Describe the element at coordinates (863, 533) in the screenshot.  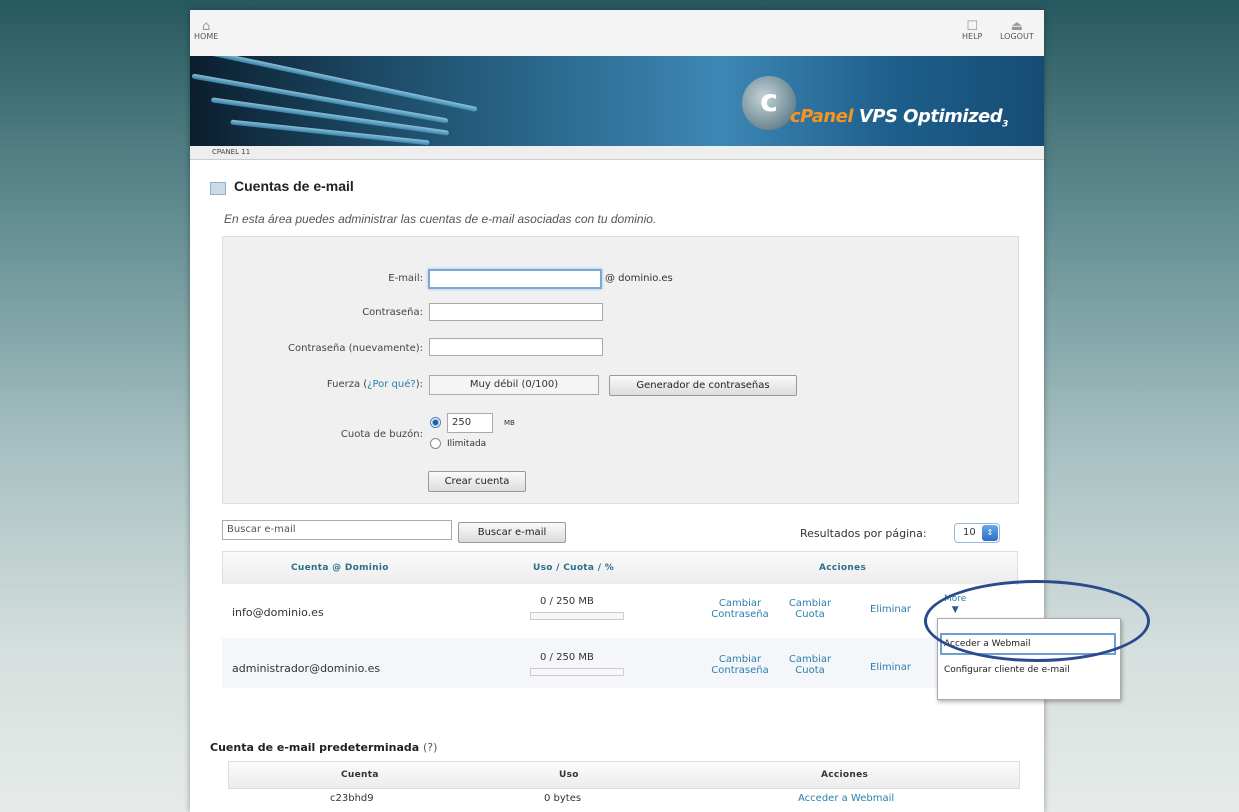
I see `results-per-page-label: Resultados por página:` at that location.